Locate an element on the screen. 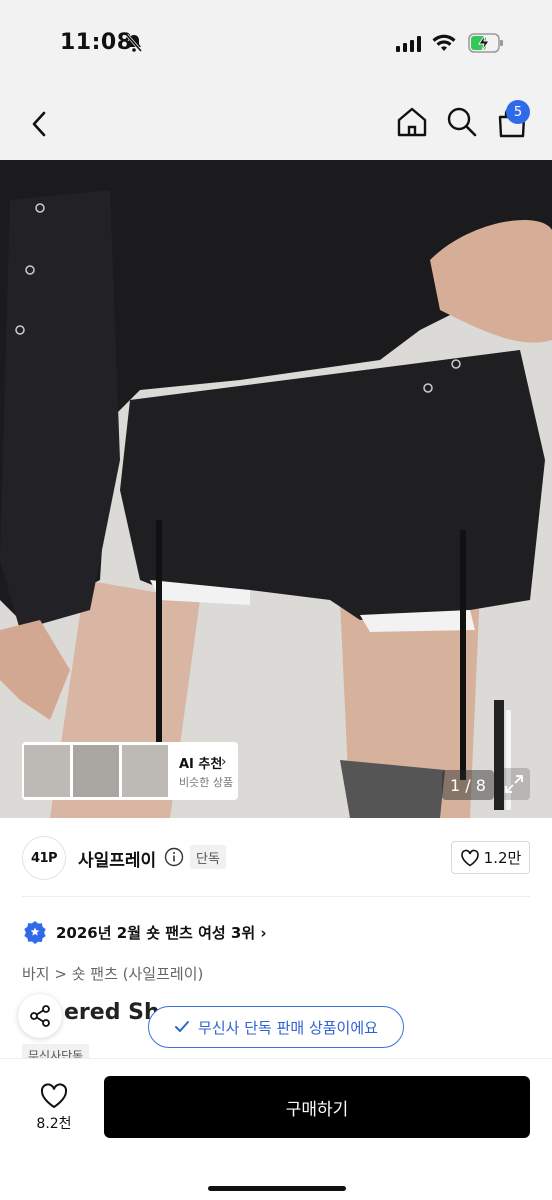 Image resolution: width=552 pixels, height=1200 pixels. brand-like-button: 1.2만 is located at coordinates (490, 857).